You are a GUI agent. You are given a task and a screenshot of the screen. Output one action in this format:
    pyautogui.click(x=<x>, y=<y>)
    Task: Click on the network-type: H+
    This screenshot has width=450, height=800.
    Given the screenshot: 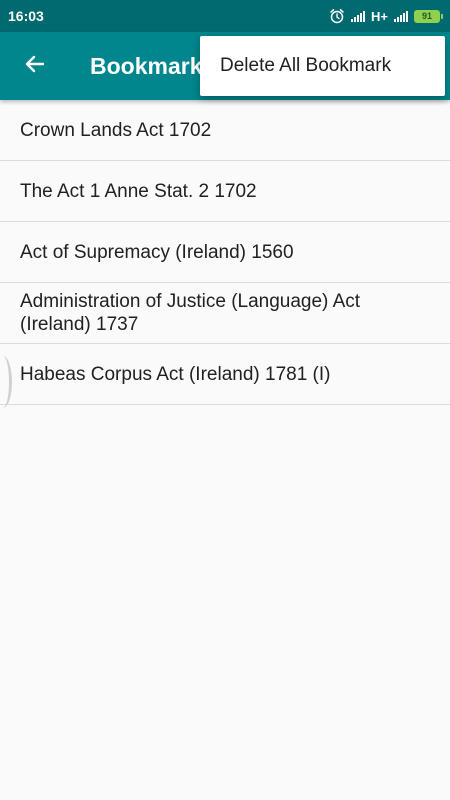 What is the action you would take?
    pyautogui.click(x=379, y=16)
    